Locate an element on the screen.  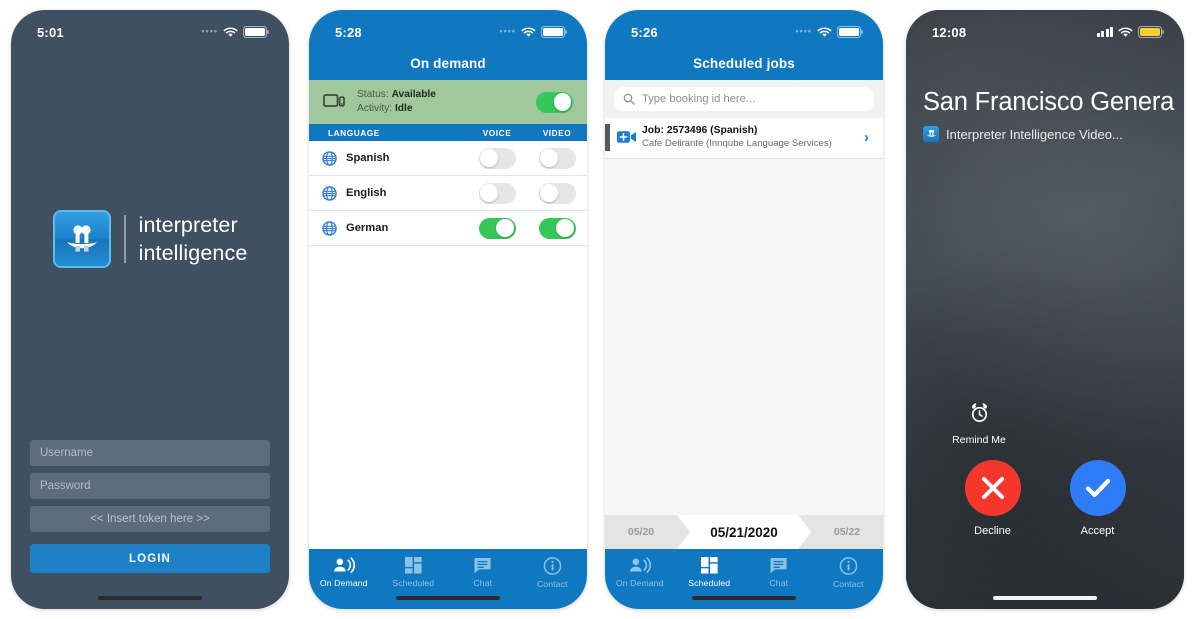
availability-toggle is located at coordinates (554, 102).